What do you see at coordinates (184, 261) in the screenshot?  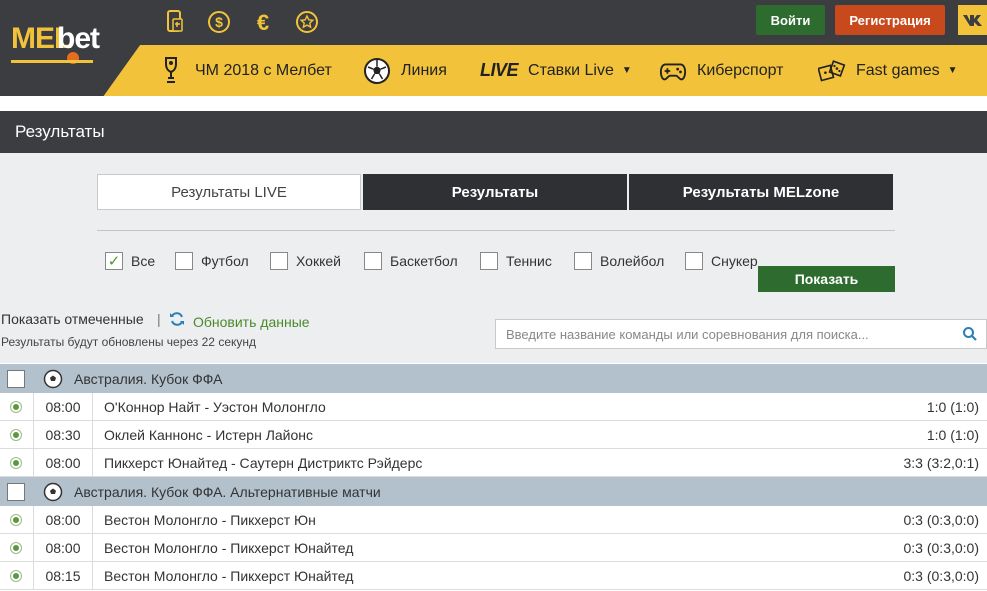 I see `filter-football-checkbox` at bounding box center [184, 261].